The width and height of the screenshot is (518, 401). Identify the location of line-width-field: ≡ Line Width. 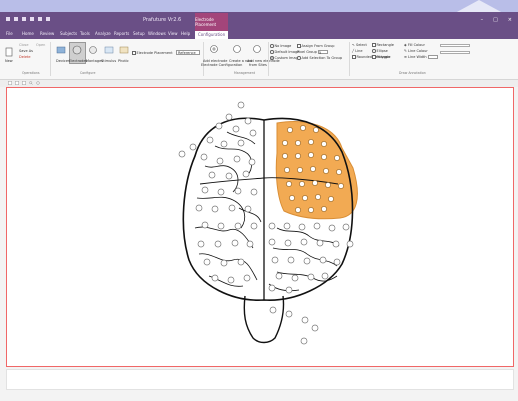
(421, 57).